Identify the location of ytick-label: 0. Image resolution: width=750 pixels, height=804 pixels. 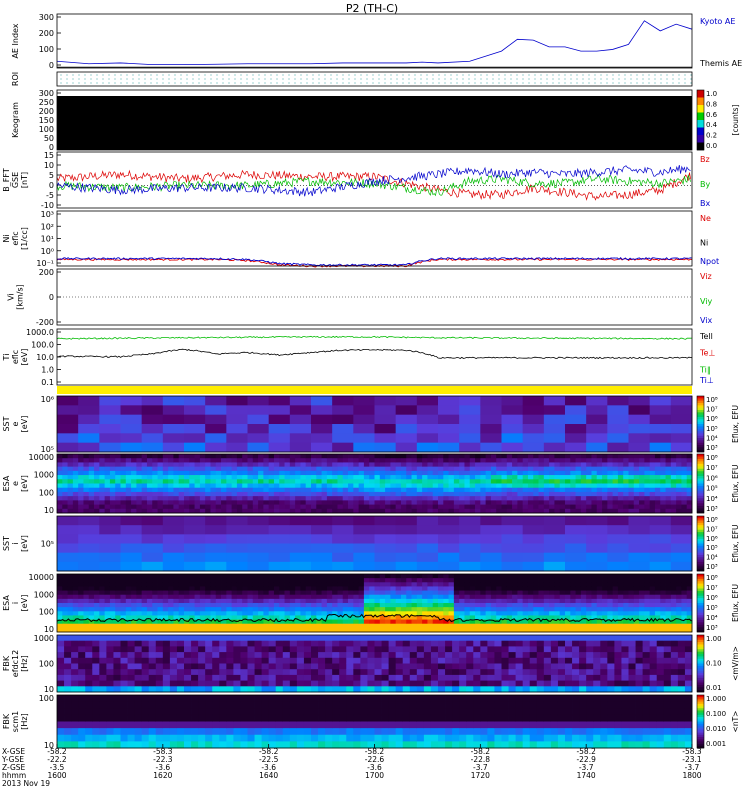
(51, 65).